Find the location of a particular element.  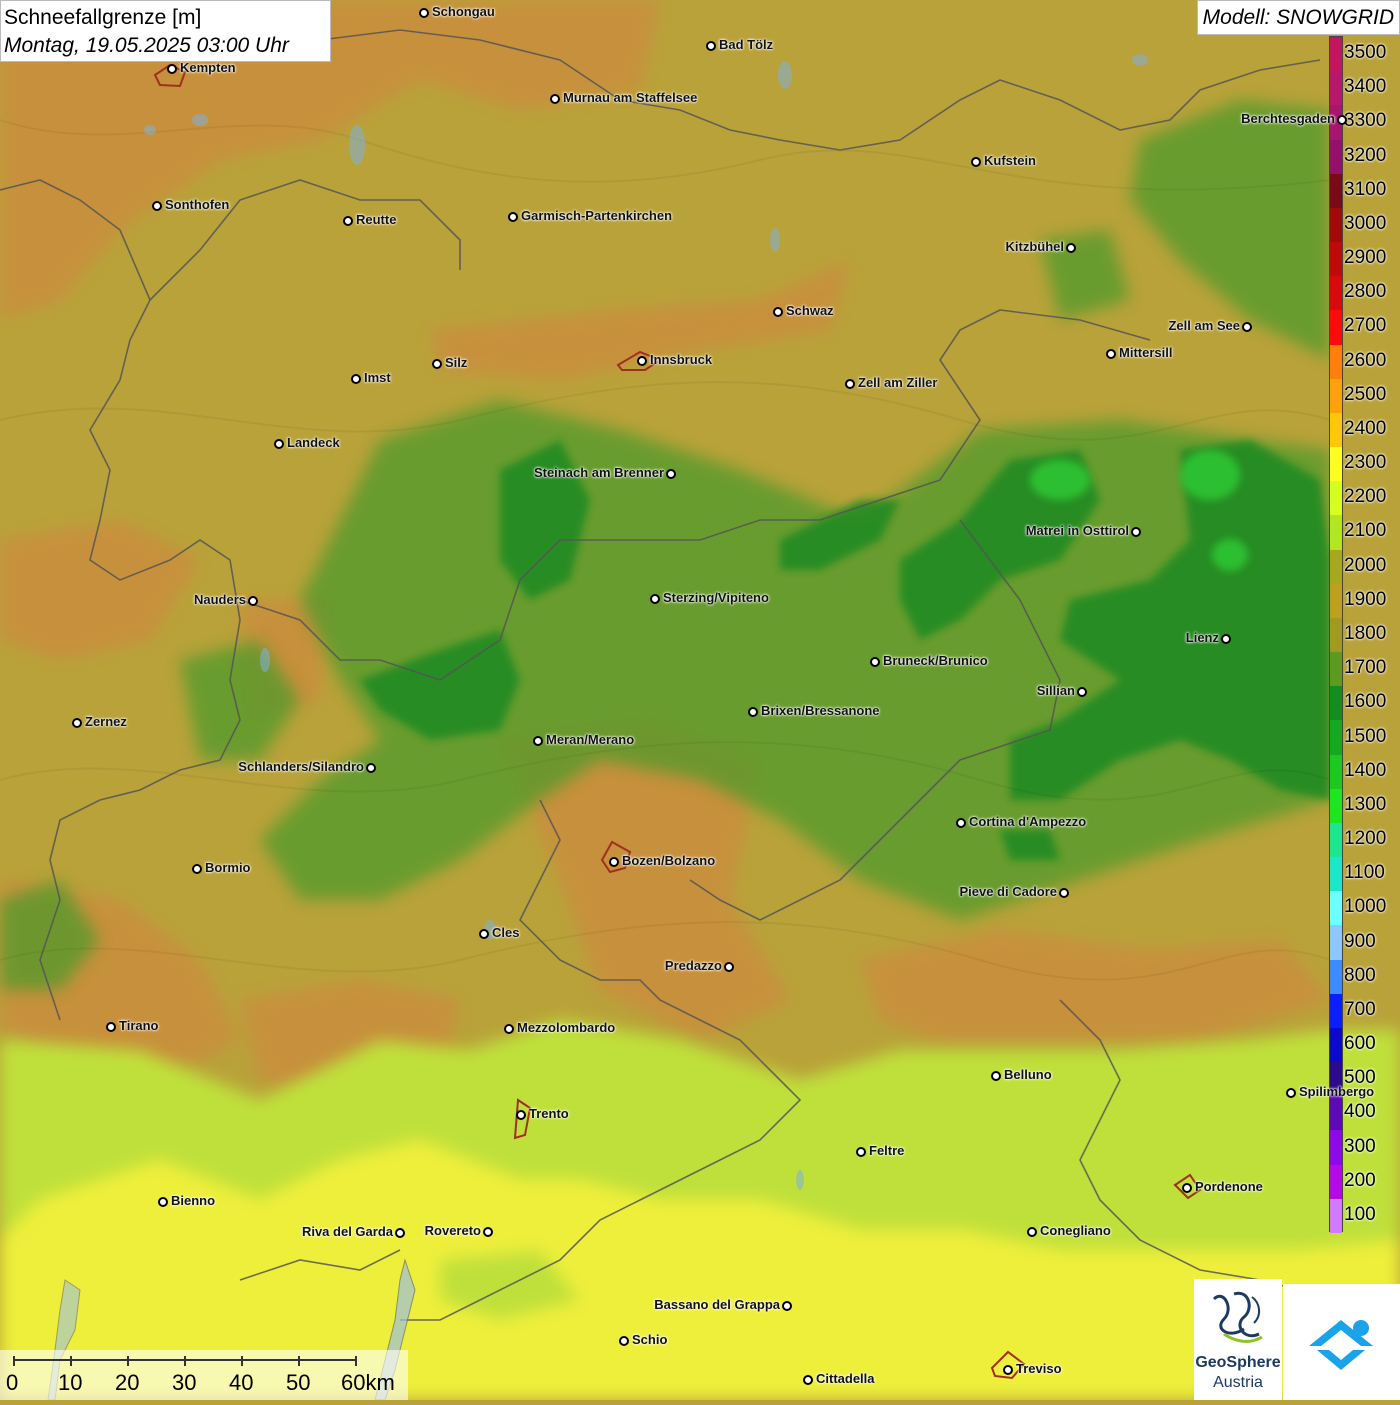

city-label: Zell am See is located at coordinates (1204, 325).